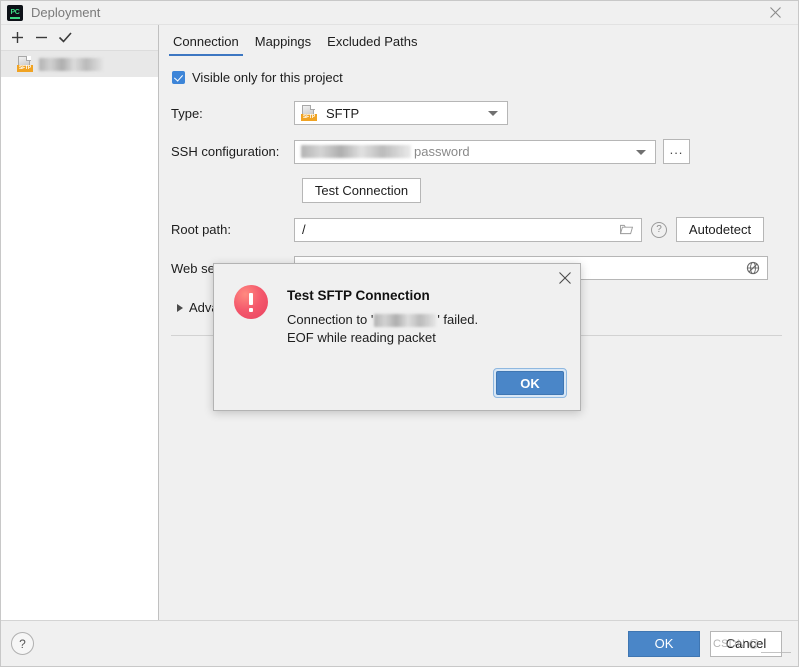 The height and width of the screenshot is (667, 799). Describe the element at coordinates (343, 113) in the screenshot. I see `type-value: SFTP` at that location.